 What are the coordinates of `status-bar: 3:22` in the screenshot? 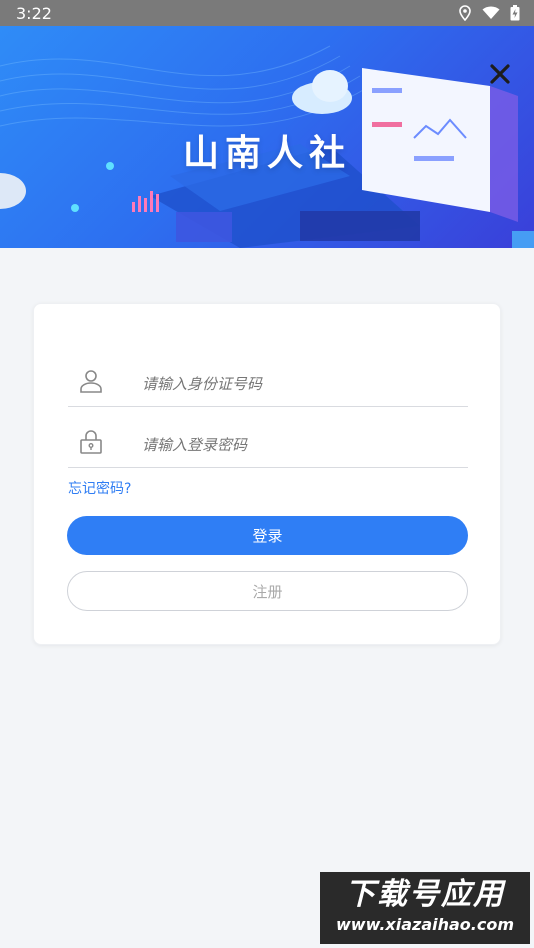 It's located at (267, 13).